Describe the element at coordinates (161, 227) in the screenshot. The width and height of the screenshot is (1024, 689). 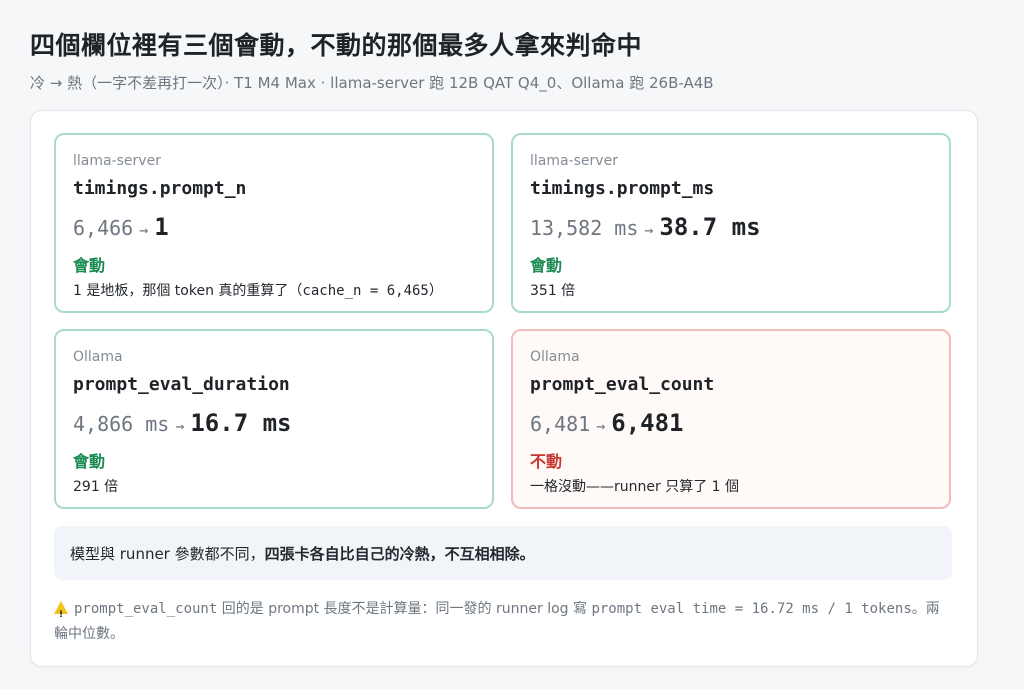
I see `hot-value: 1` at that location.